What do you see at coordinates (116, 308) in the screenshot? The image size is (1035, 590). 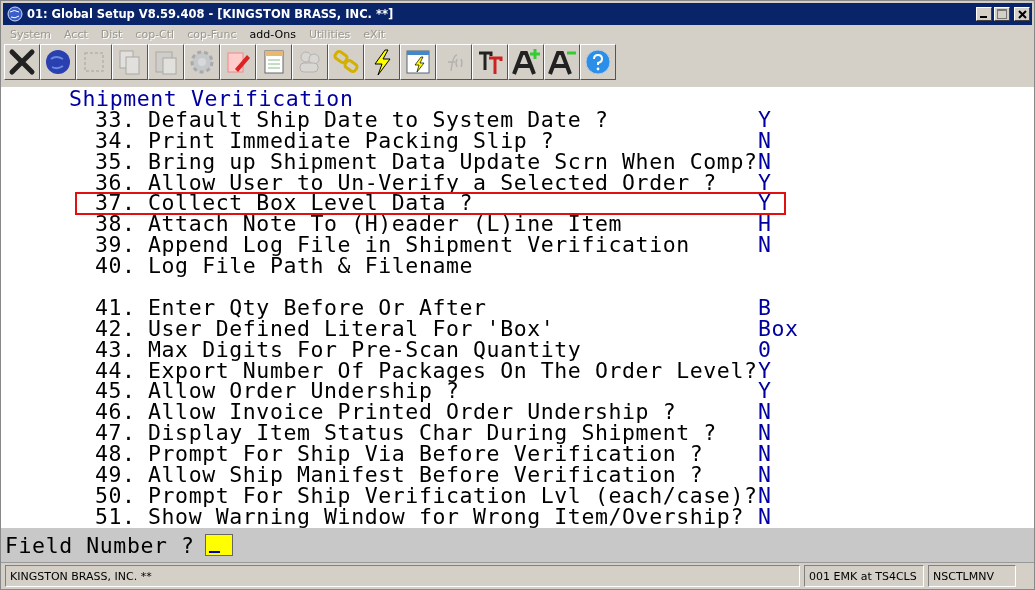 I see `field-number: 41.` at bounding box center [116, 308].